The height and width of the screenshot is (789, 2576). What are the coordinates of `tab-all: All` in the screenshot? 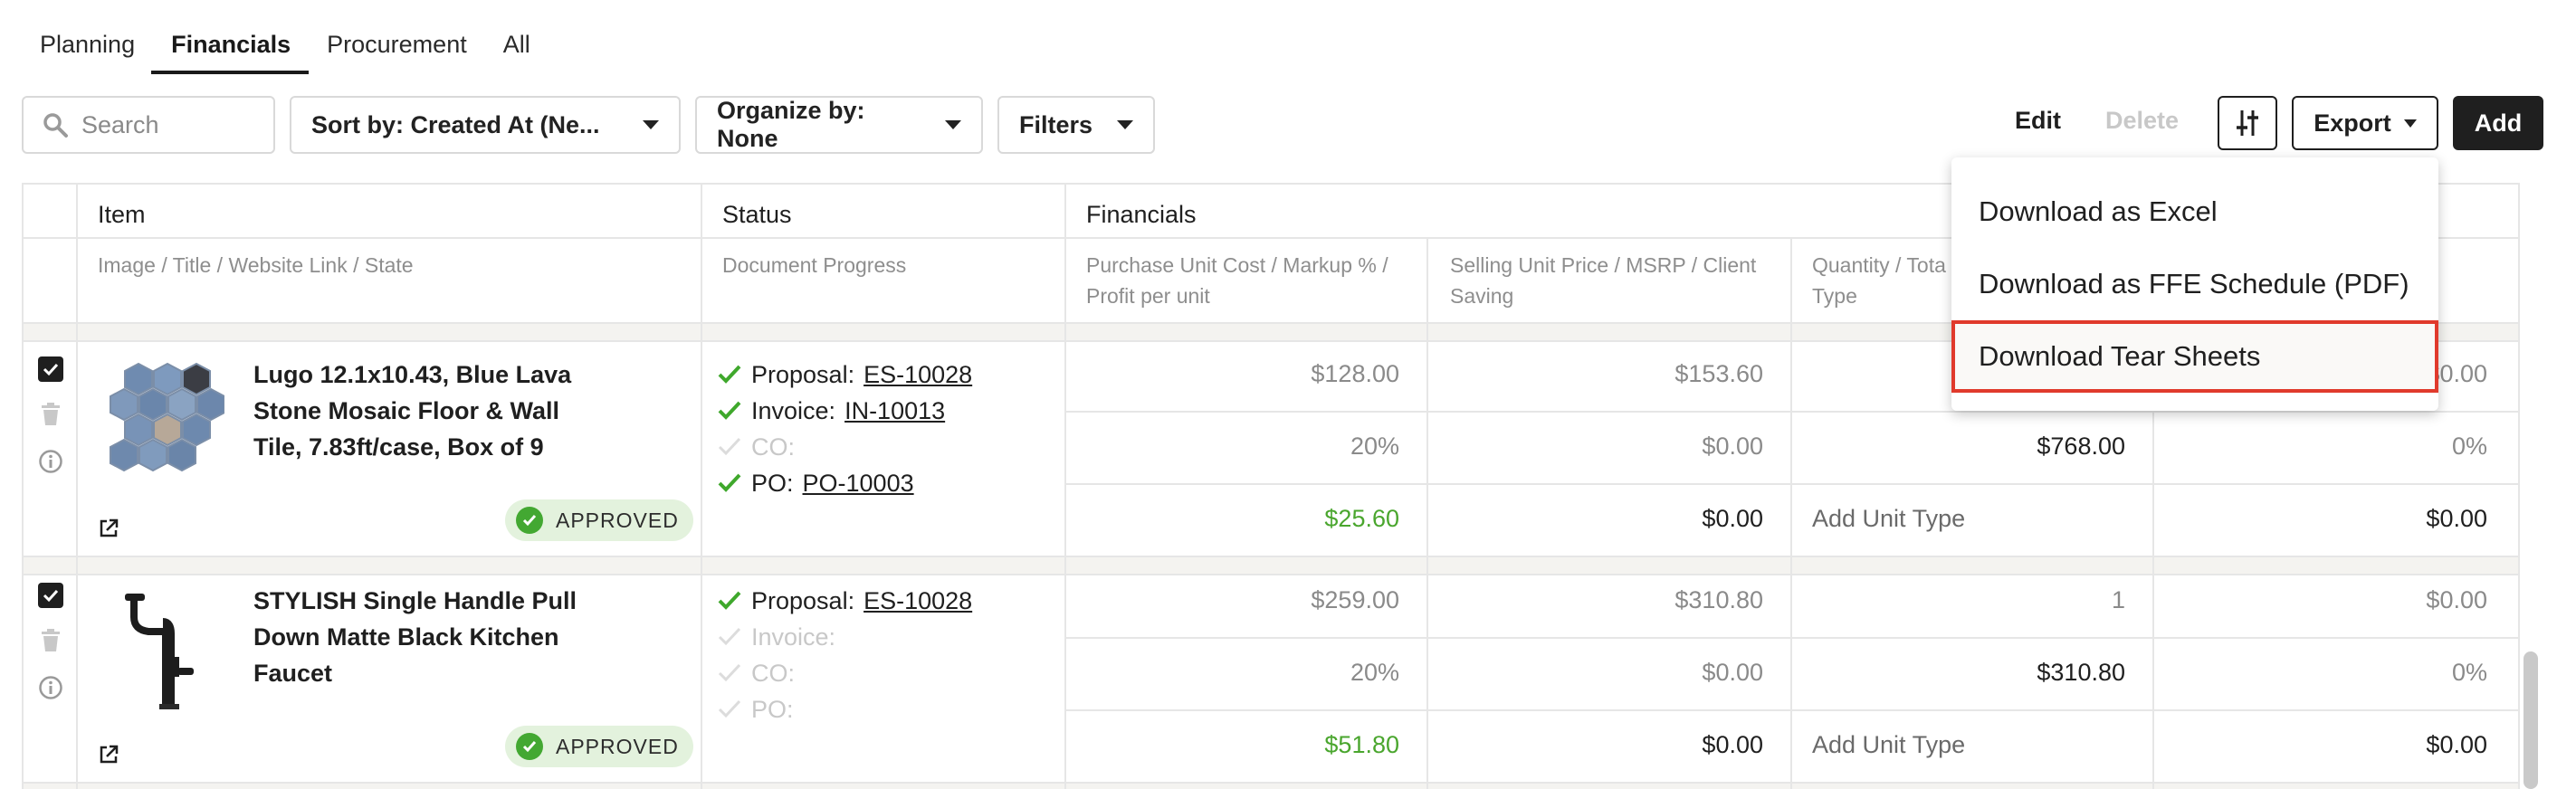 It's located at (516, 48).